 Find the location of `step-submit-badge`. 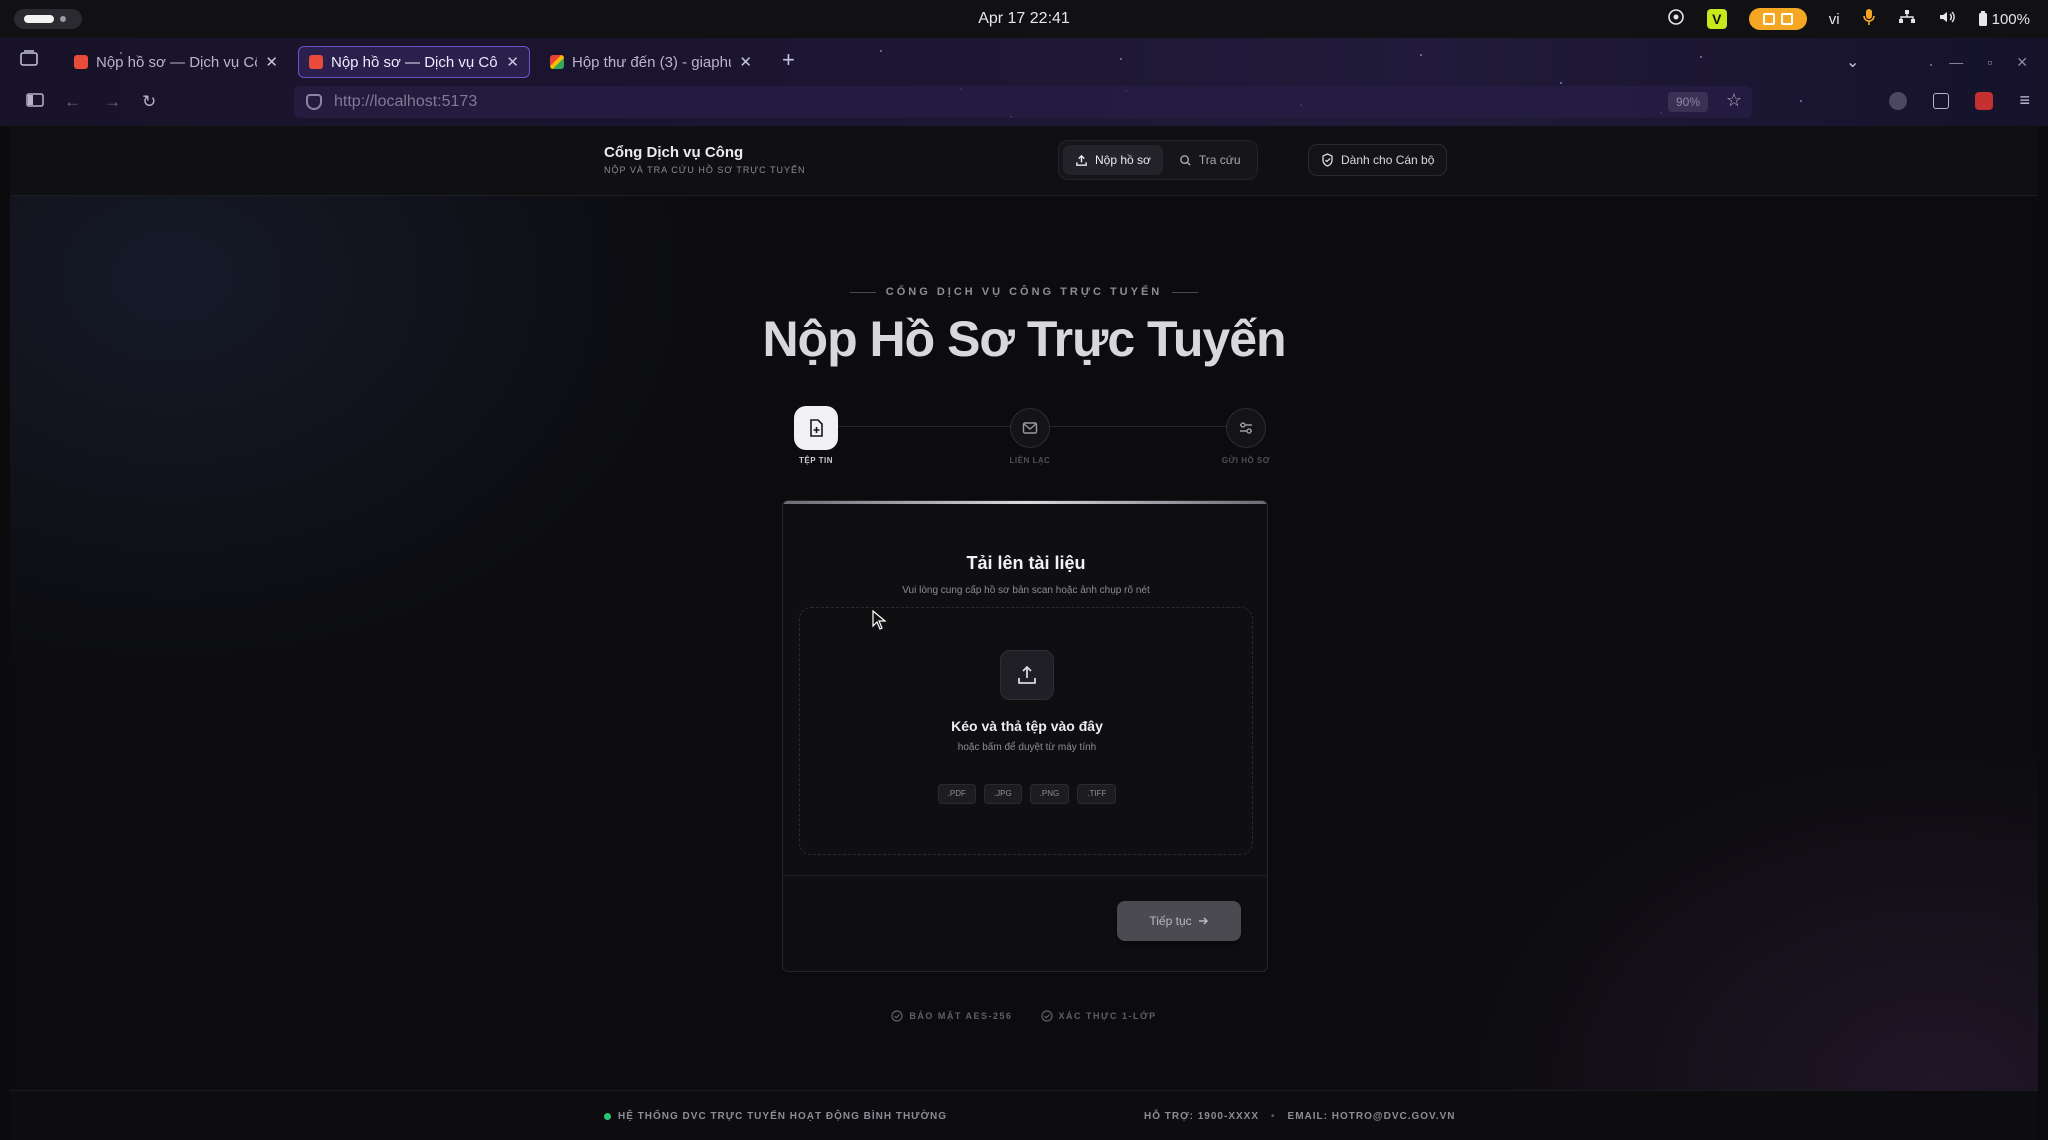

step-submit-badge is located at coordinates (1246, 428).